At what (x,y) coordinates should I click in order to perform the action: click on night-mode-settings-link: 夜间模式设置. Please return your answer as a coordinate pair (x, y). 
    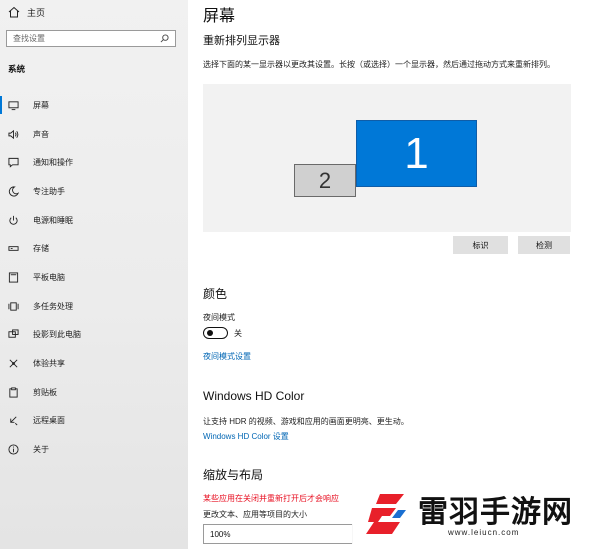
    Looking at the image, I should click on (227, 356).